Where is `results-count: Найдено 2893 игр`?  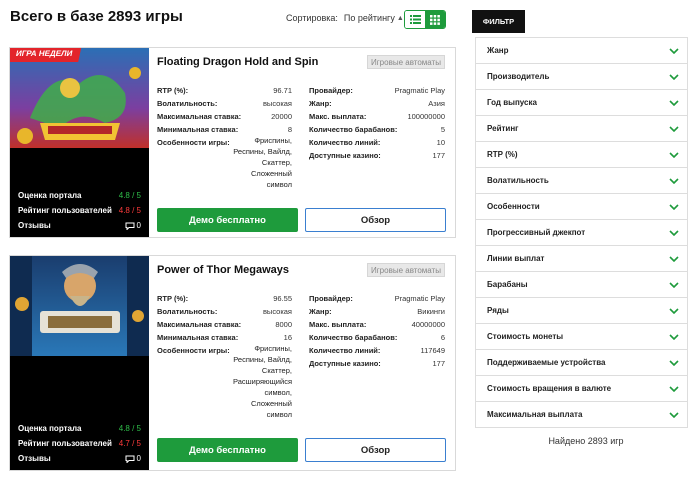 results-count: Найдено 2893 игр is located at coordinates (586, 441).